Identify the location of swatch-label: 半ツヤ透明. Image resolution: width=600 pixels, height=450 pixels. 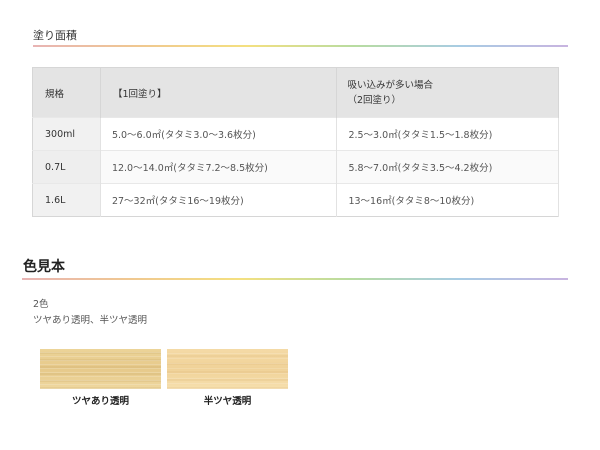
(227, 401).